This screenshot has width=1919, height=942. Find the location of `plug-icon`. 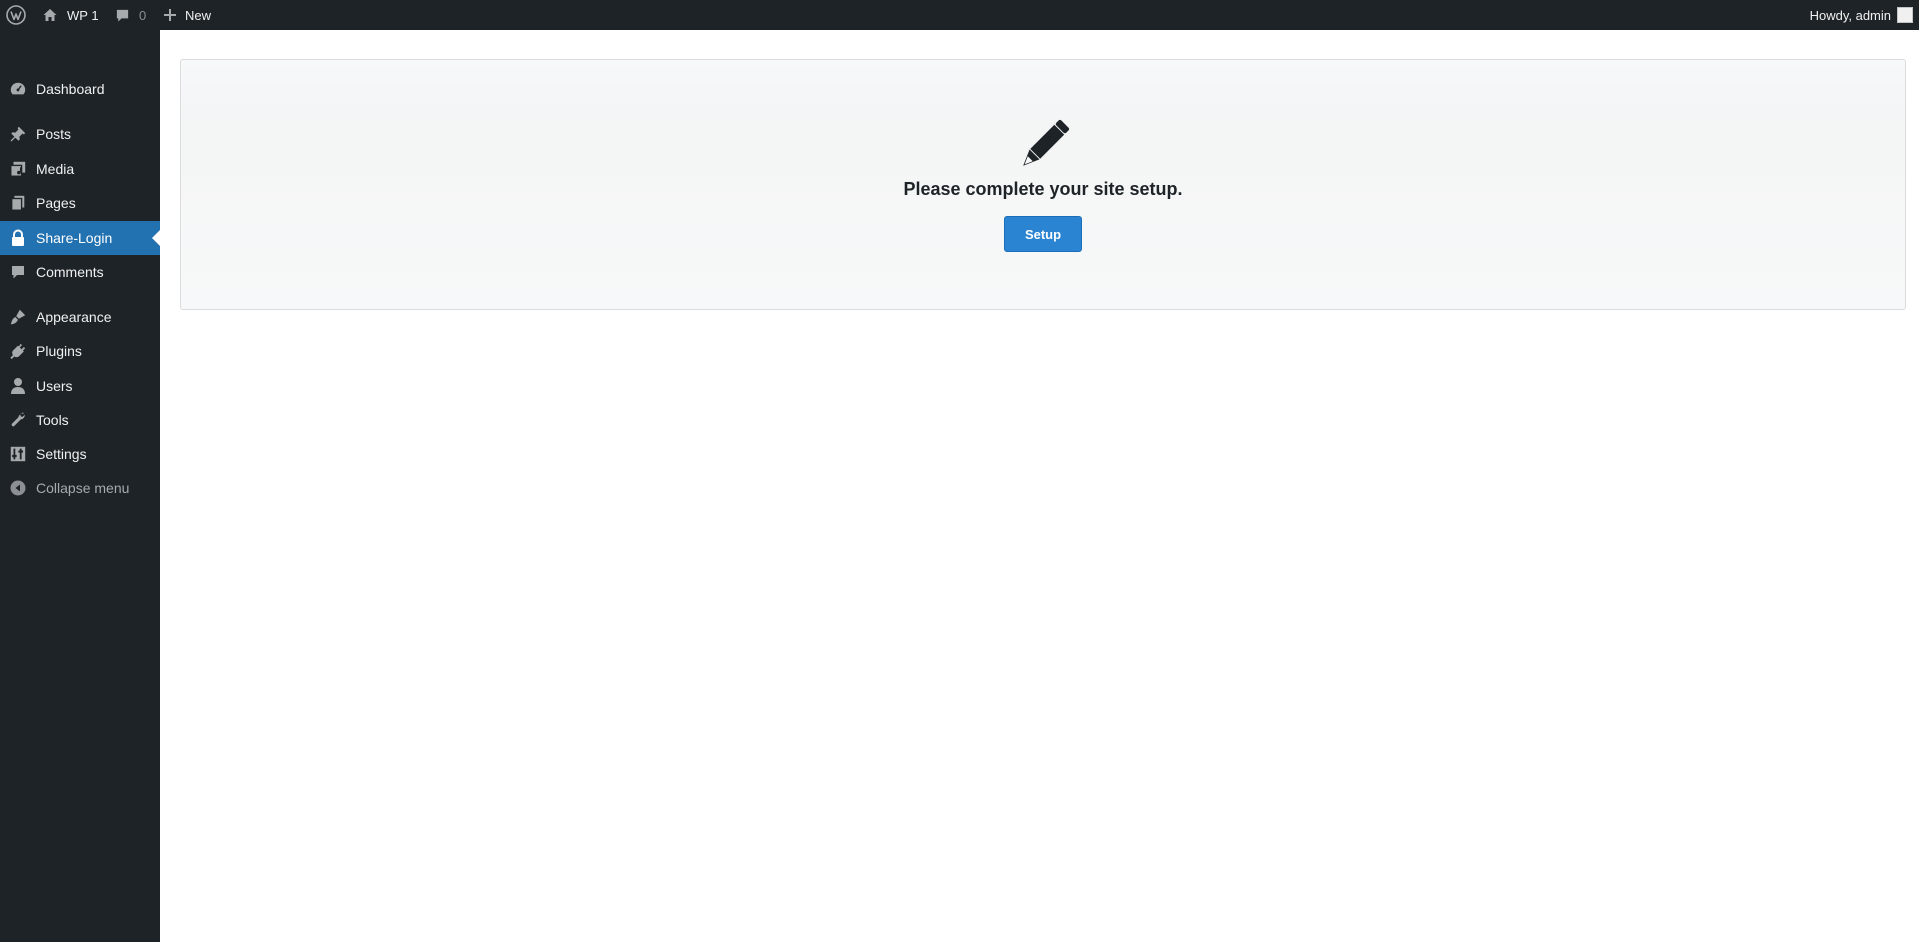

plug-icon is located at coordinates (18, 351).